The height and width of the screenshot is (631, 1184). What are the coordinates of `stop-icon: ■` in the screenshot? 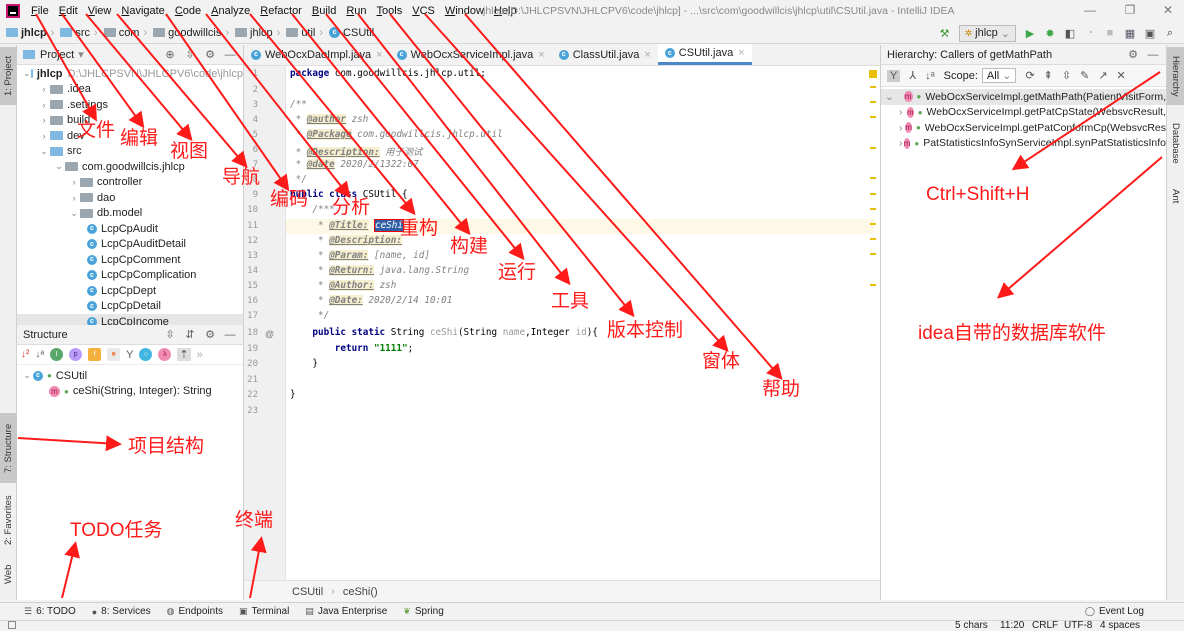 It's located at (1110, 33).